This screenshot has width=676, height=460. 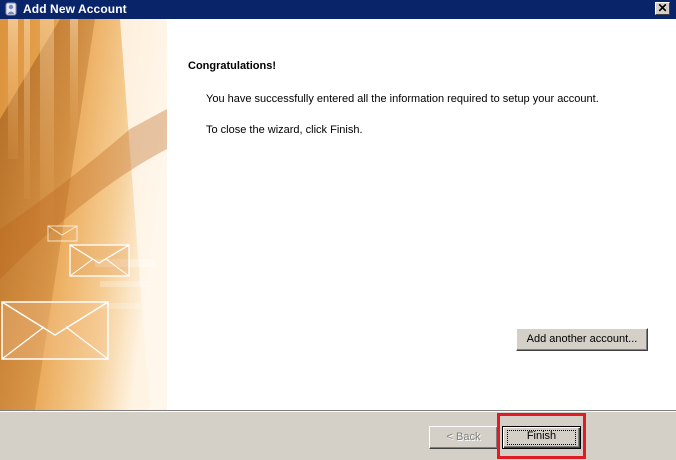 What do you see at coordinates (284, 130) in the screenshot?
I see `close-instruction: To close the wizard, click Finish.` at bounding box center [284, 130].